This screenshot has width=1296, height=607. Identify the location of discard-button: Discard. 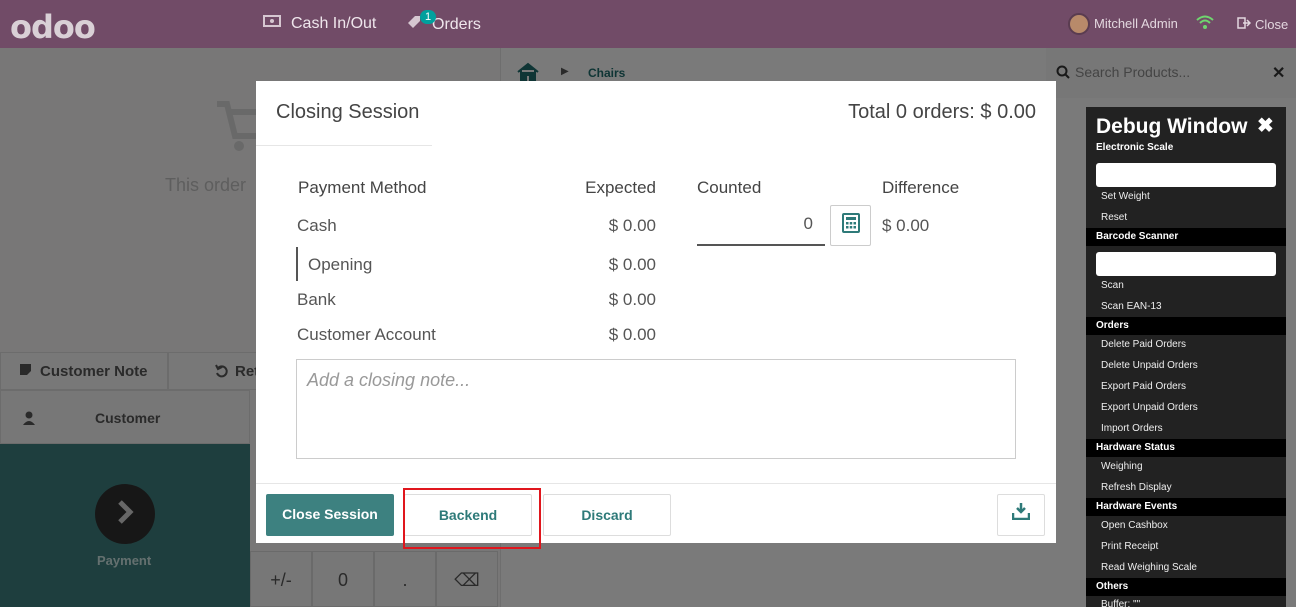
(607, 515).